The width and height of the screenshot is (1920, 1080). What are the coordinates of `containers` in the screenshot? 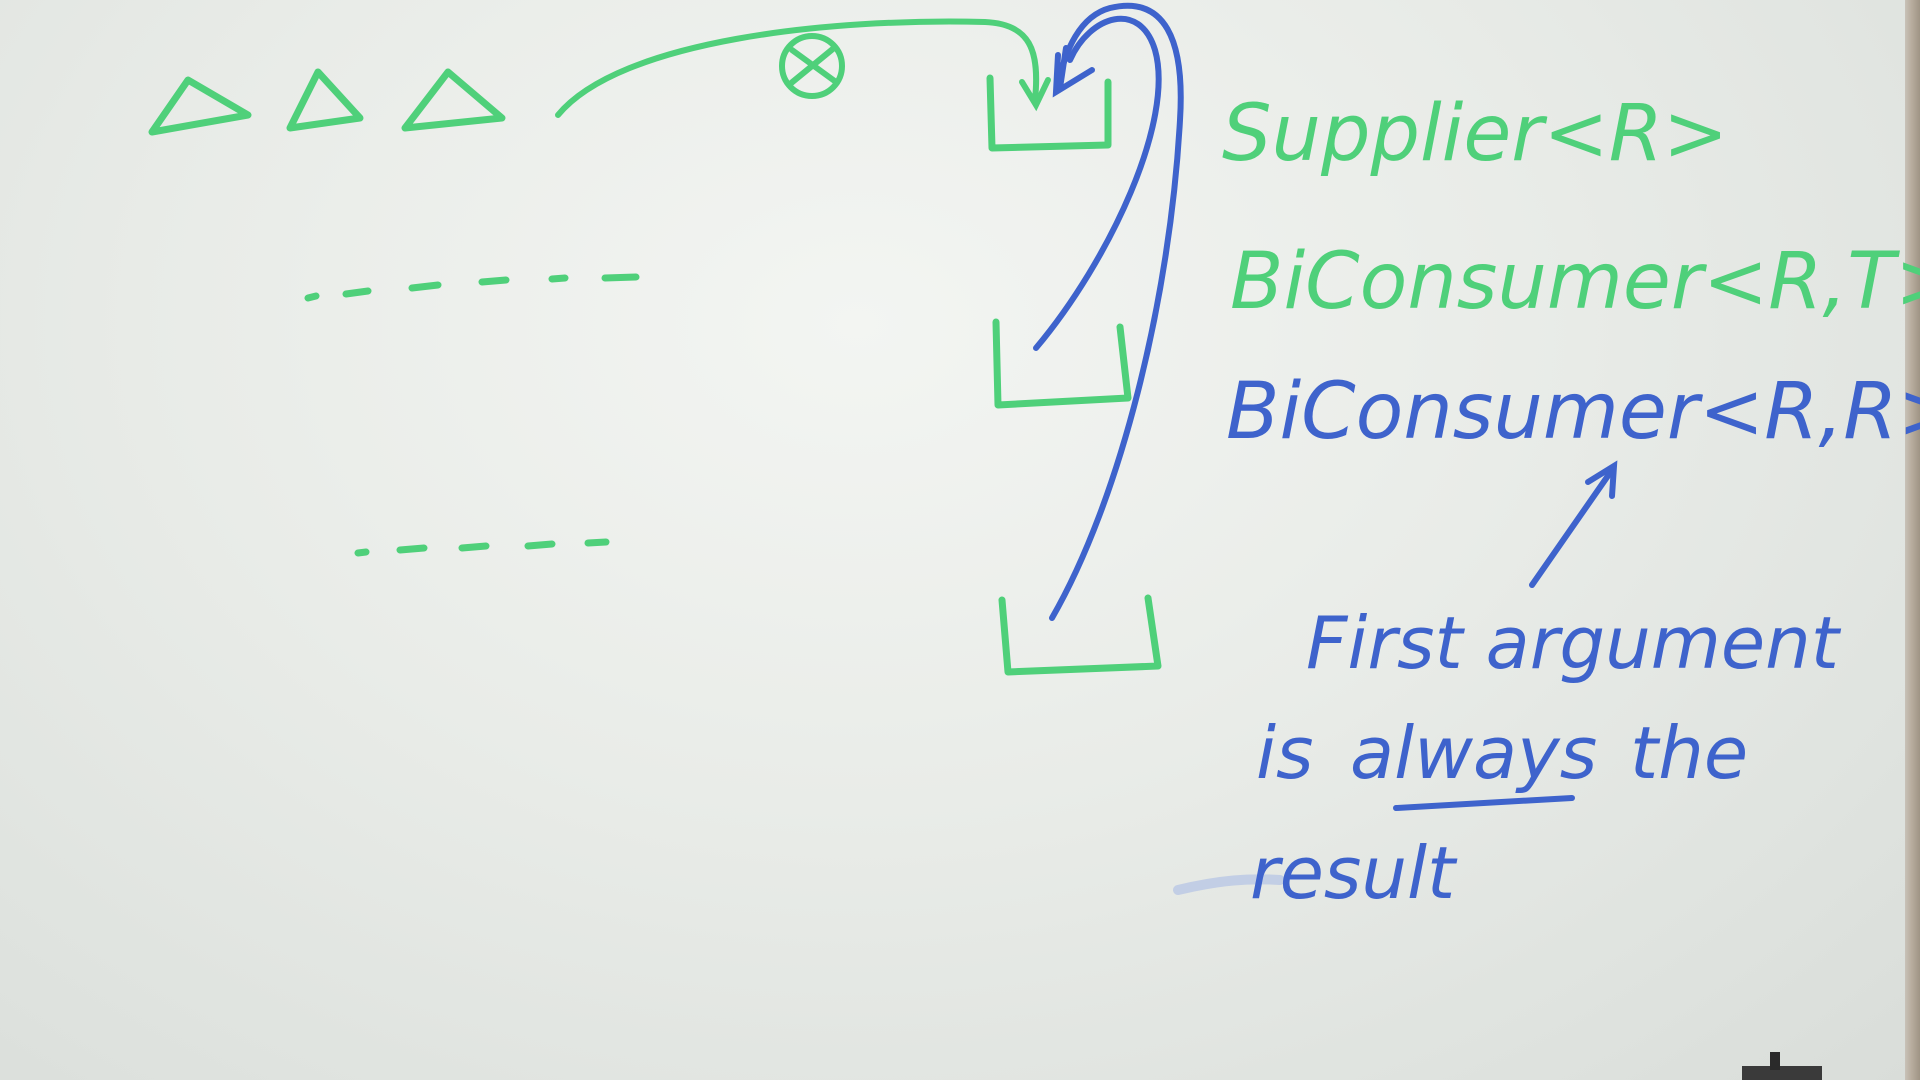 It's located at (1074, 375).